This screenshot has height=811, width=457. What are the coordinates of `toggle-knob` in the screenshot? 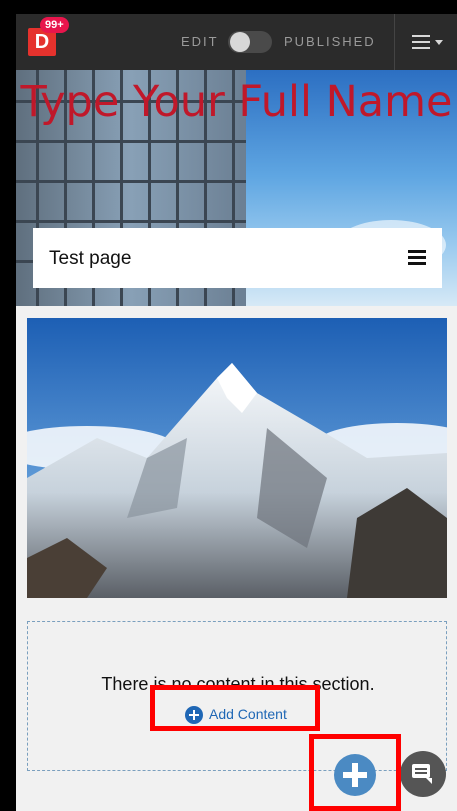 It's located at (240, 42).